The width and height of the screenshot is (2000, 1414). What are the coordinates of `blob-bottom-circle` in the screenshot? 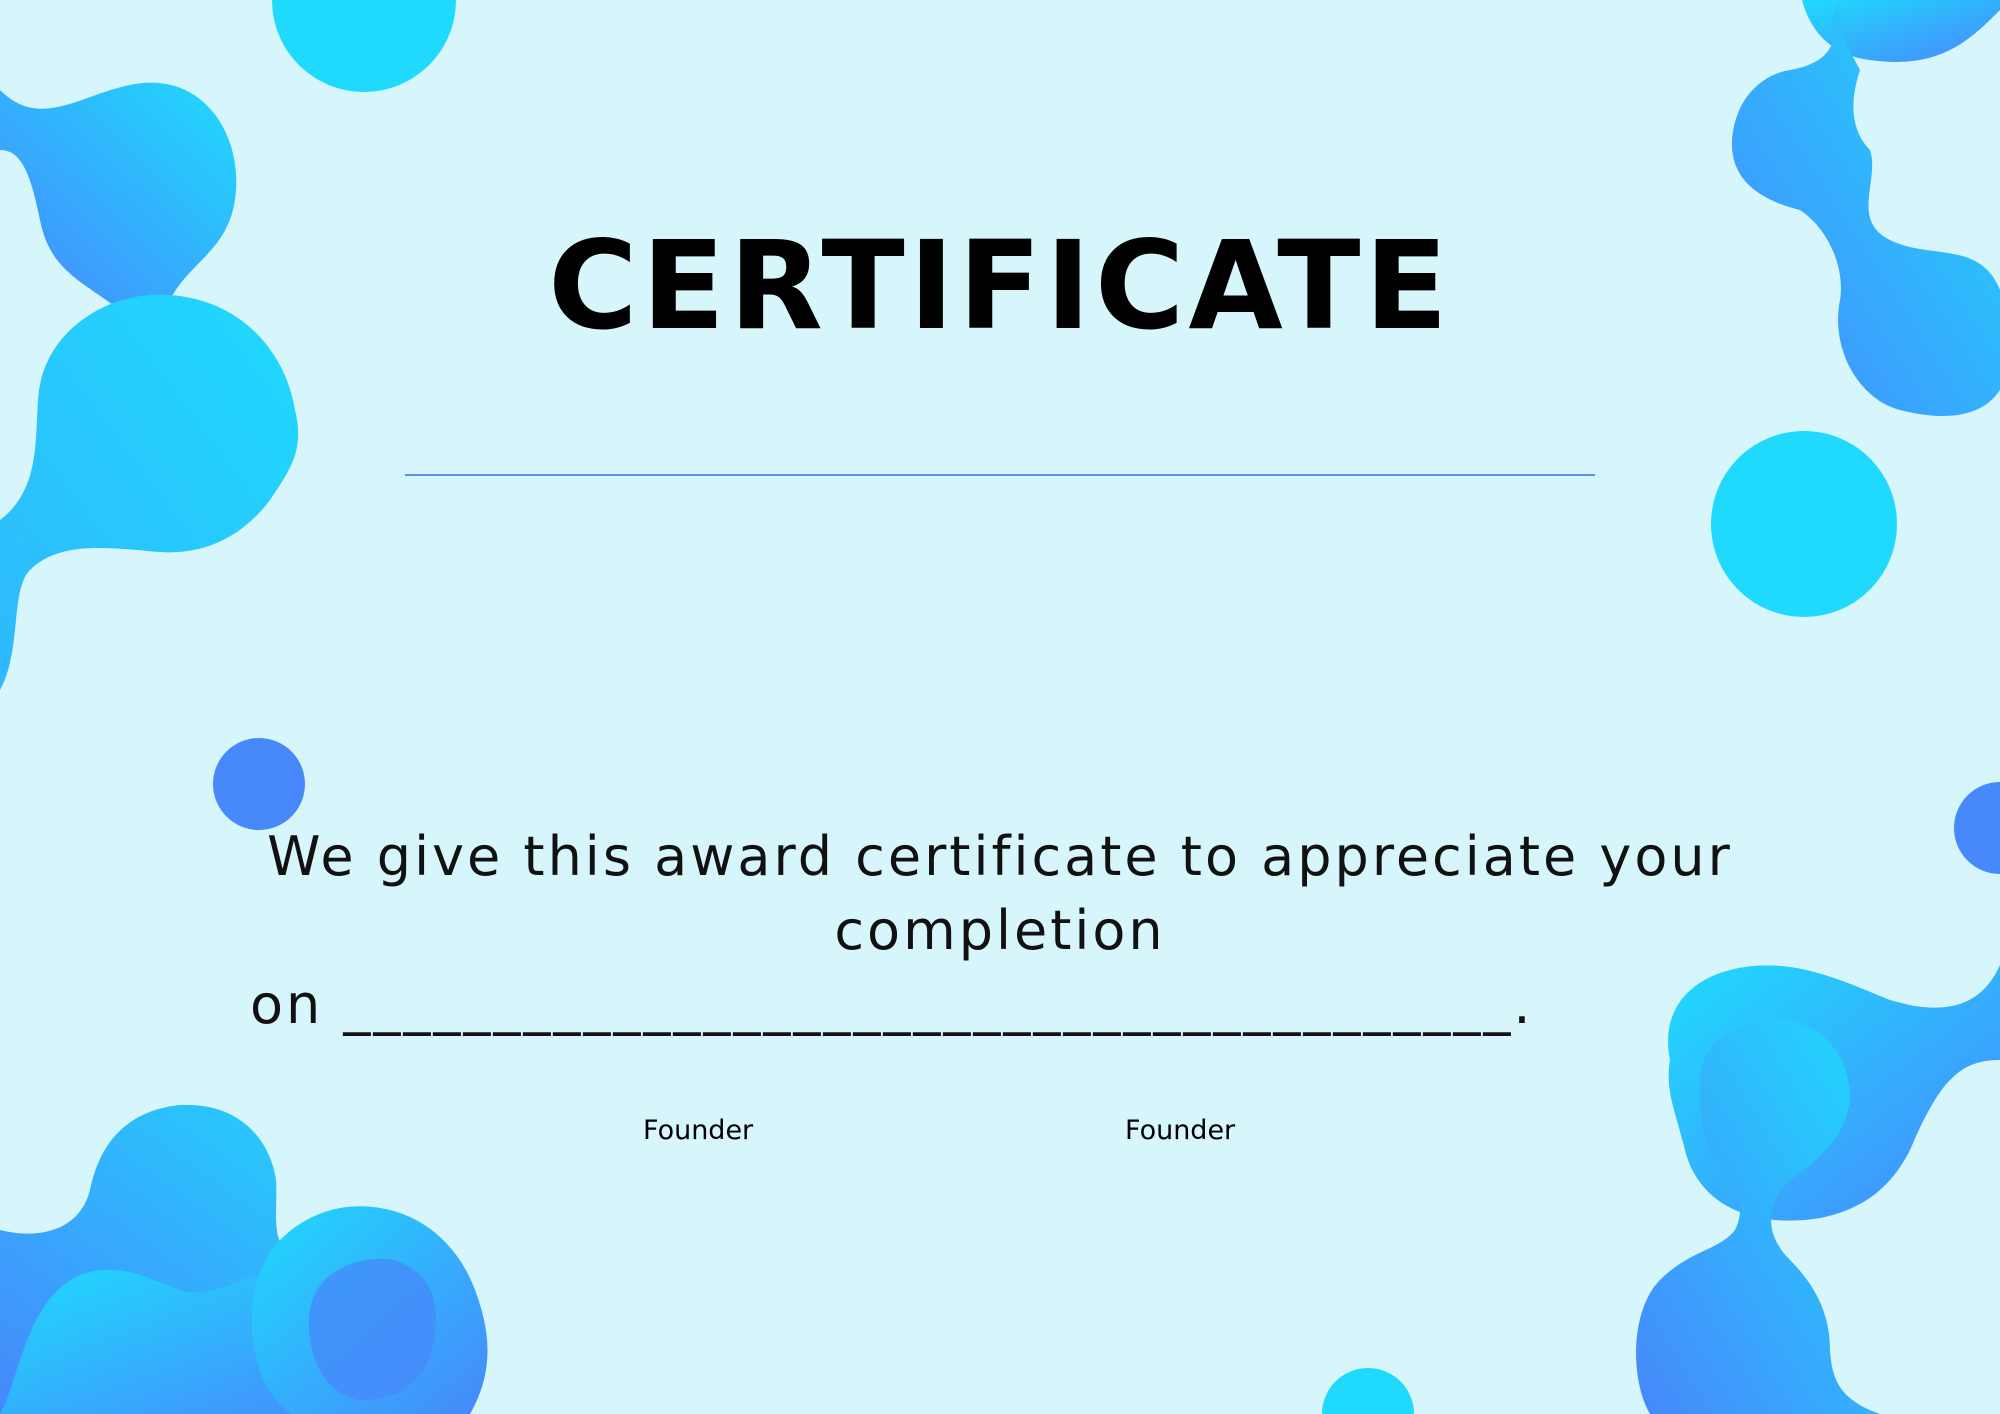 It's located at (1368, 1391).